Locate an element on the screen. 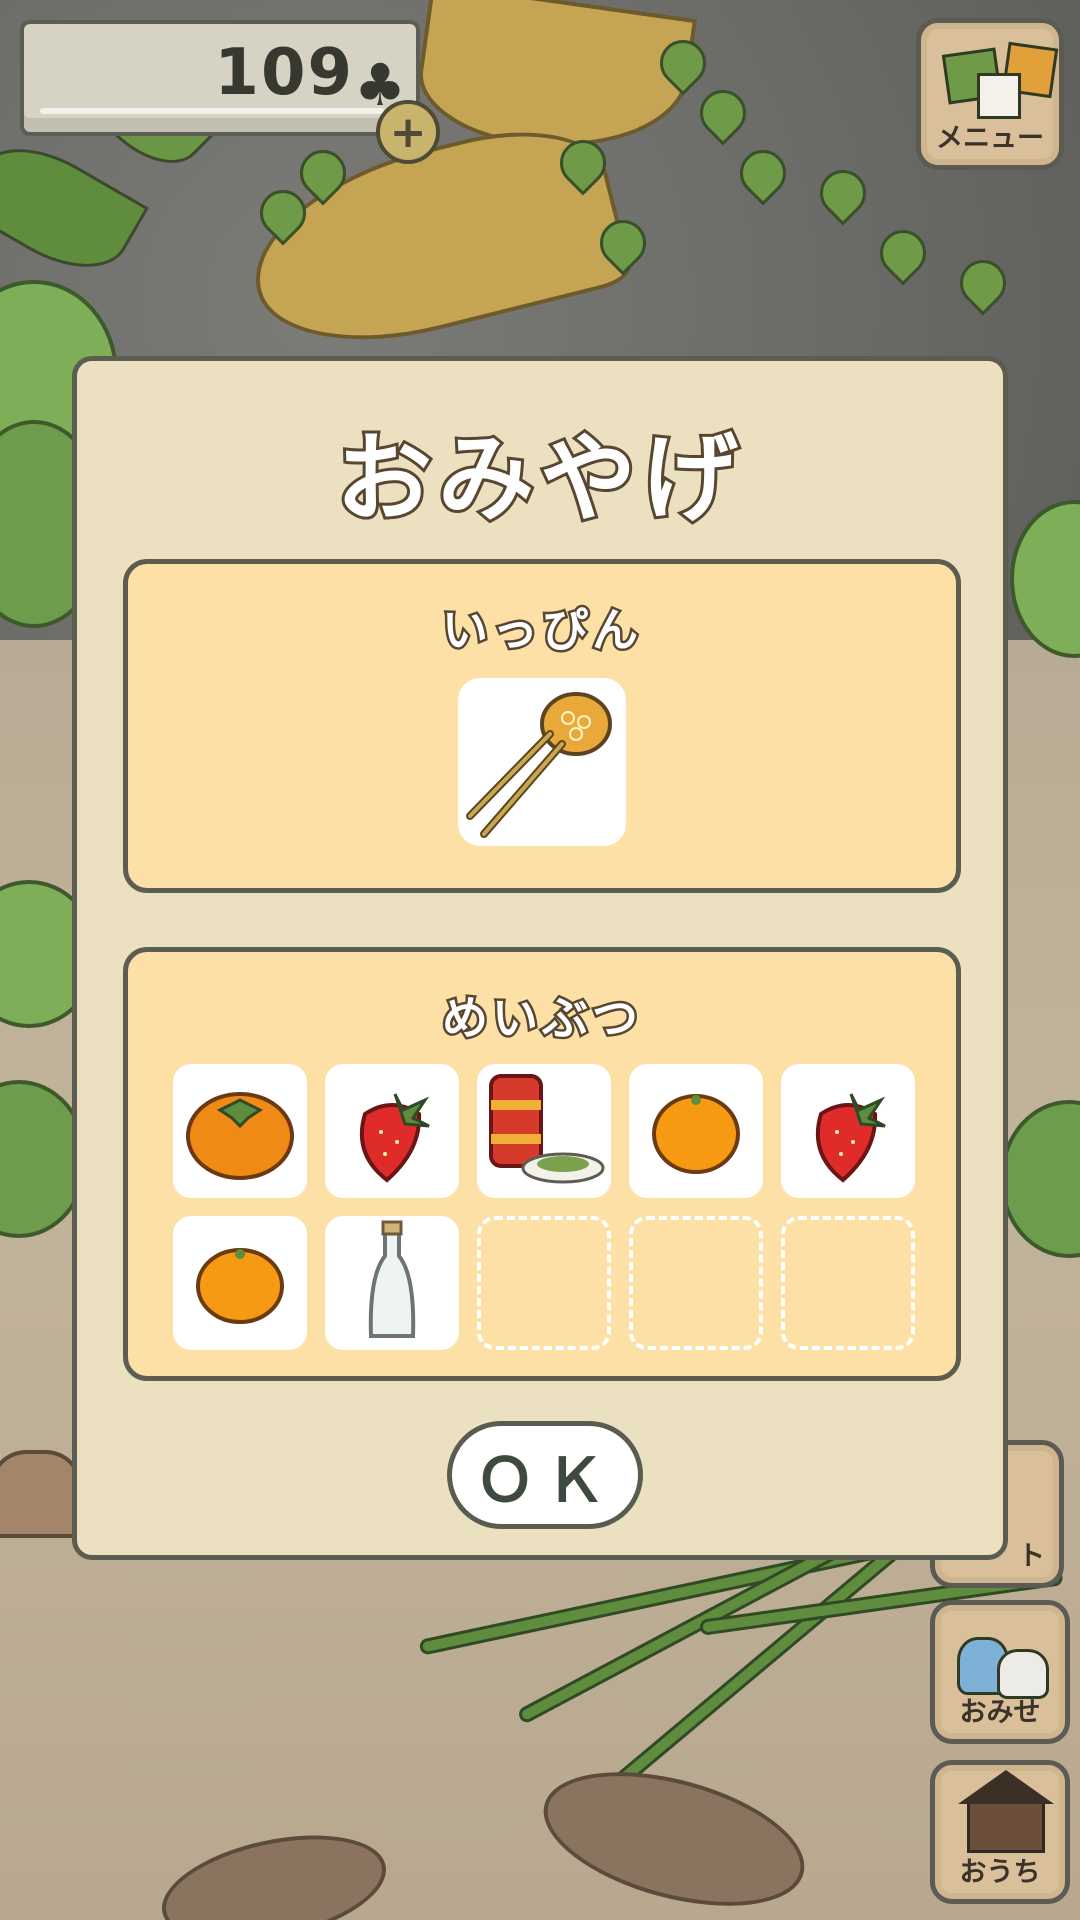 Image resolution: width=1080 pixels, height=1920 pixels. house-icon is located at coordinates (1006, 1811).